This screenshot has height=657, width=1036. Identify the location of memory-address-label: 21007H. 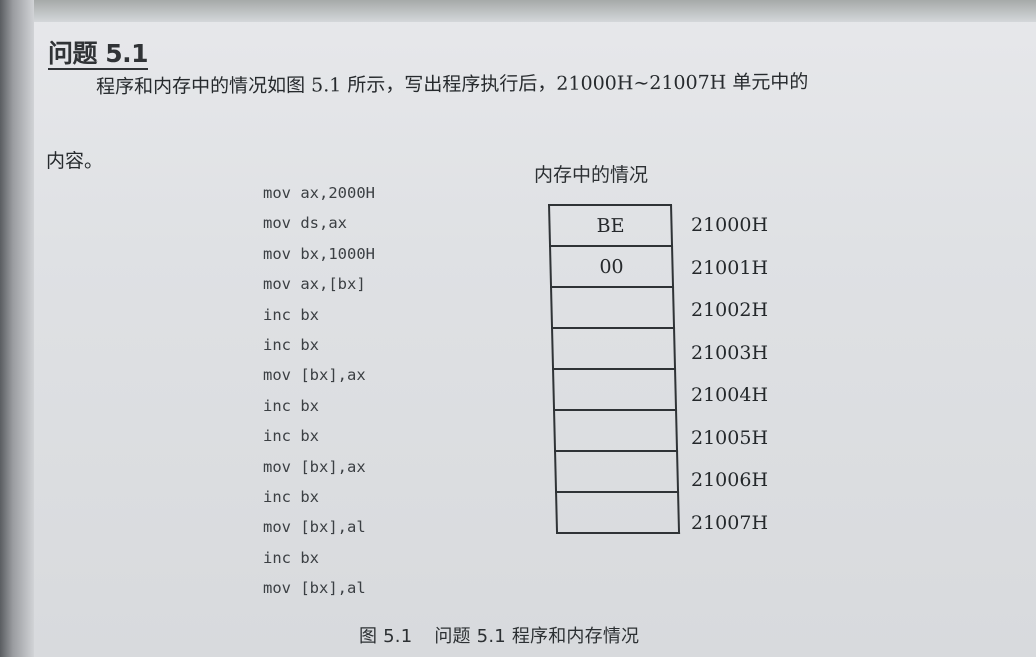
(730, 522).